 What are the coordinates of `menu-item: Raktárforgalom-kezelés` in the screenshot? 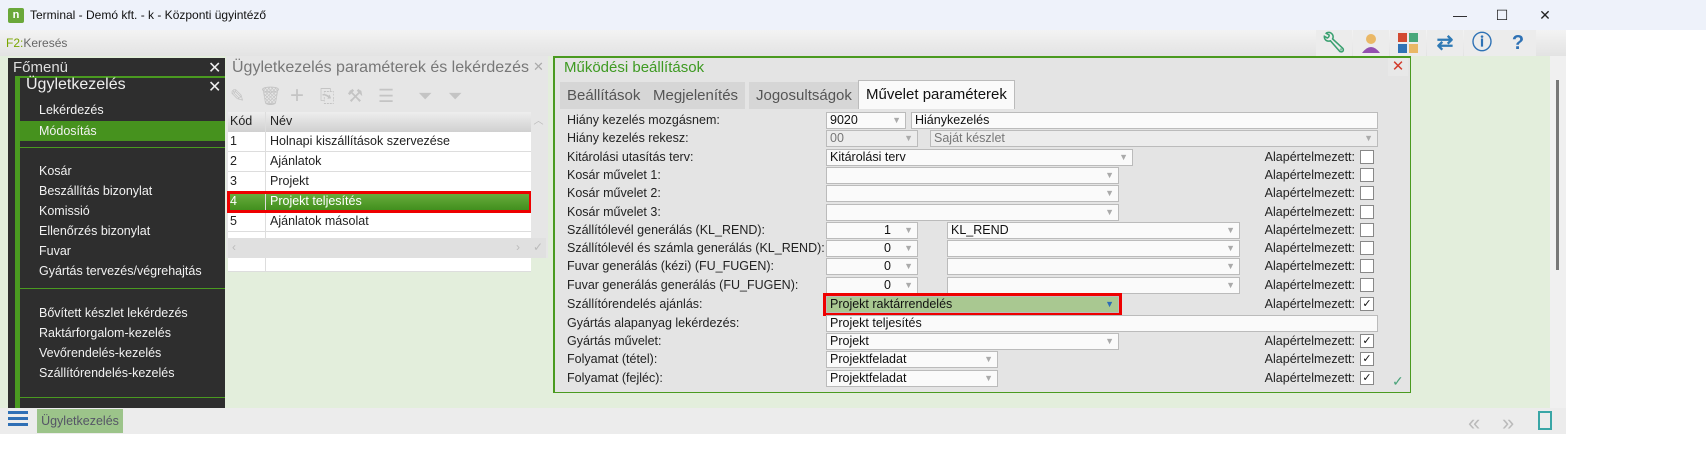 It's located at (122, 333).